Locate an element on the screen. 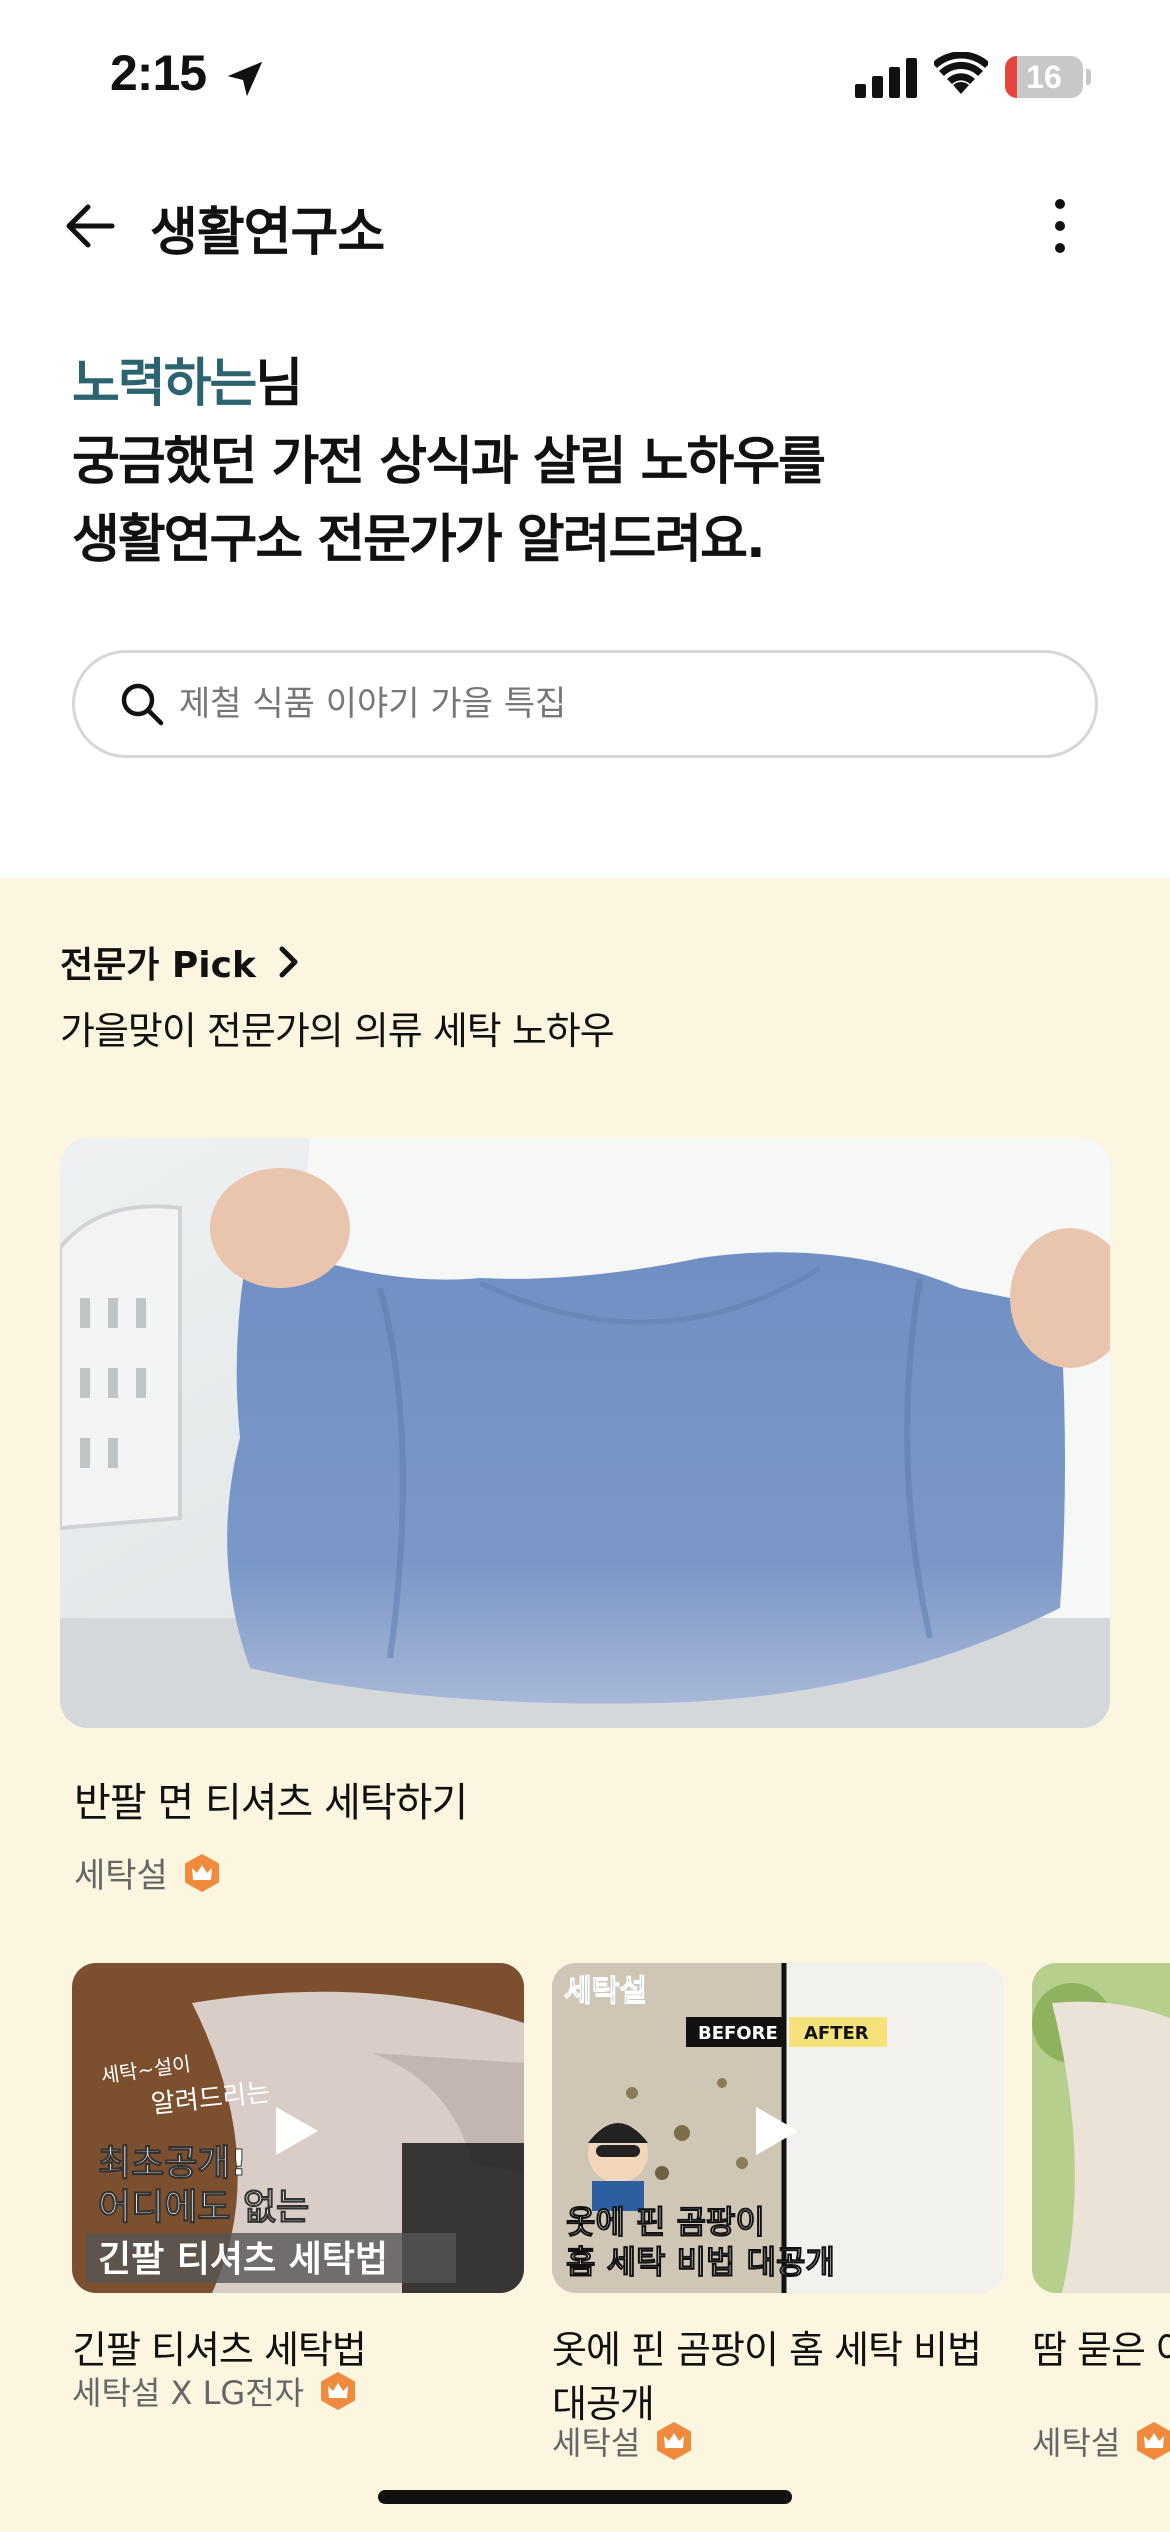 This screenshot has width=1170, height=2532. greeting-line-1: 노력하는님 is located at coordinates (448, 384).